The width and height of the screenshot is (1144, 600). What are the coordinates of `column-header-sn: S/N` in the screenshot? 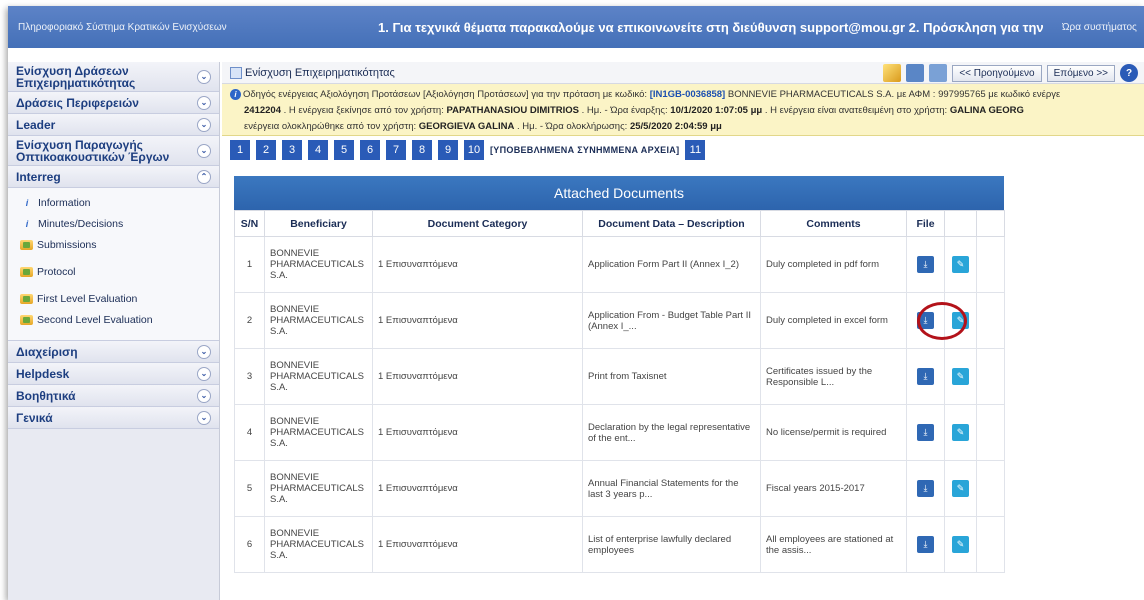 It's located at (249, 223).